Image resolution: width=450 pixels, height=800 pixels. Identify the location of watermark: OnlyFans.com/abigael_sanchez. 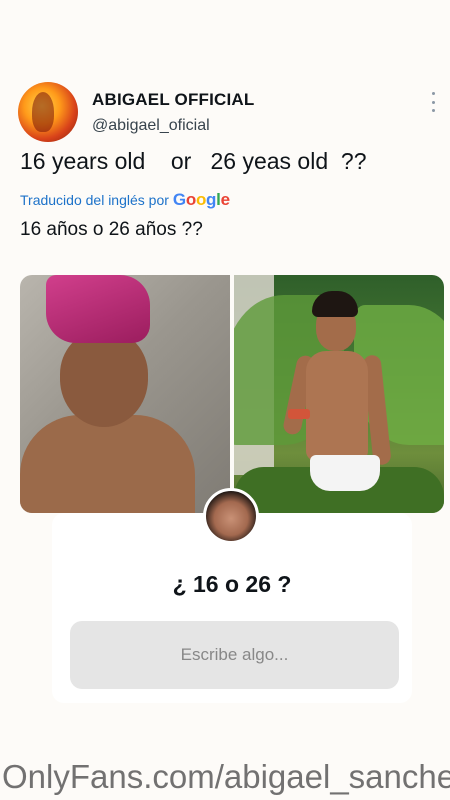
(226, 776).